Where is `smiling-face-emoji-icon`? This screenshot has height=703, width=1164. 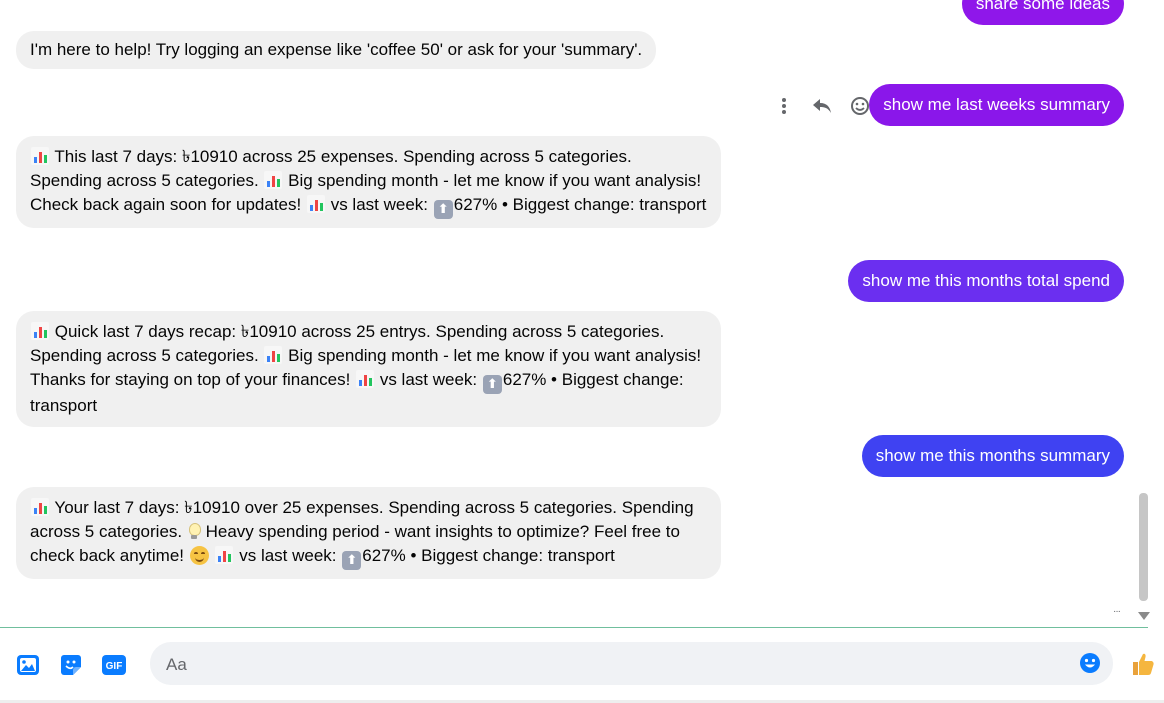 smiling-face-emoji-icon is located at coordinates (199, 555).